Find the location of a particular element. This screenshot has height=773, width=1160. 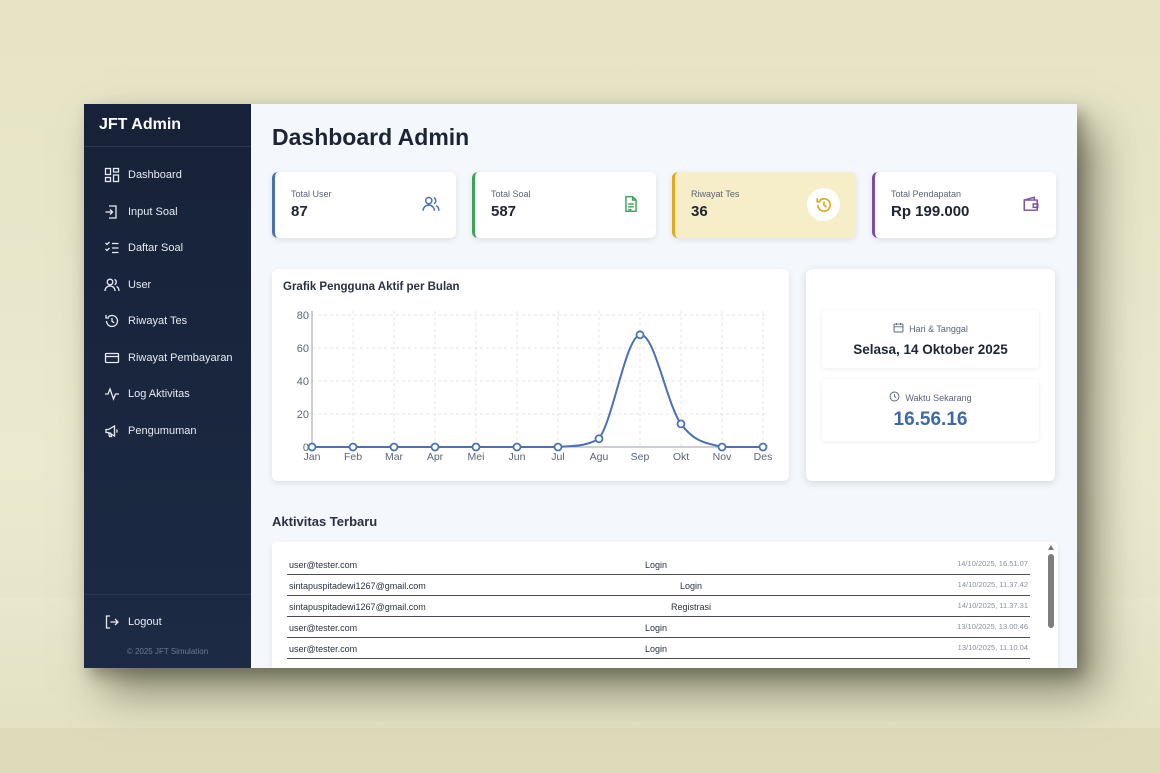

stat-label: Total Soal is located at coordinates (511, 194).